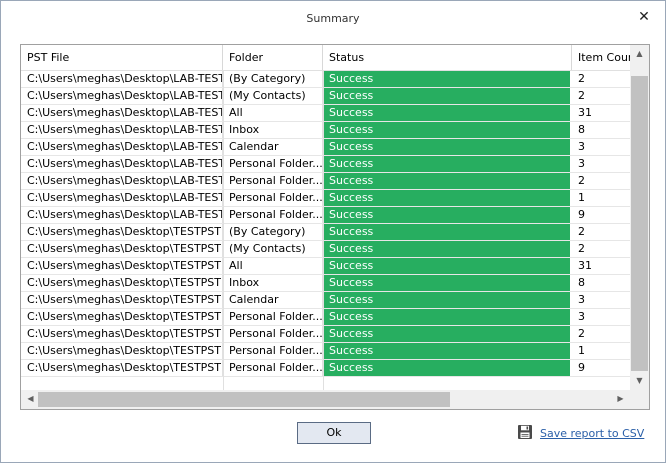 This screenshot has width=666, height=463. What do you see at coordinates (644, 17) in the screenshot?
I see `close-icon: ✕` at bounding box center [644, 17].